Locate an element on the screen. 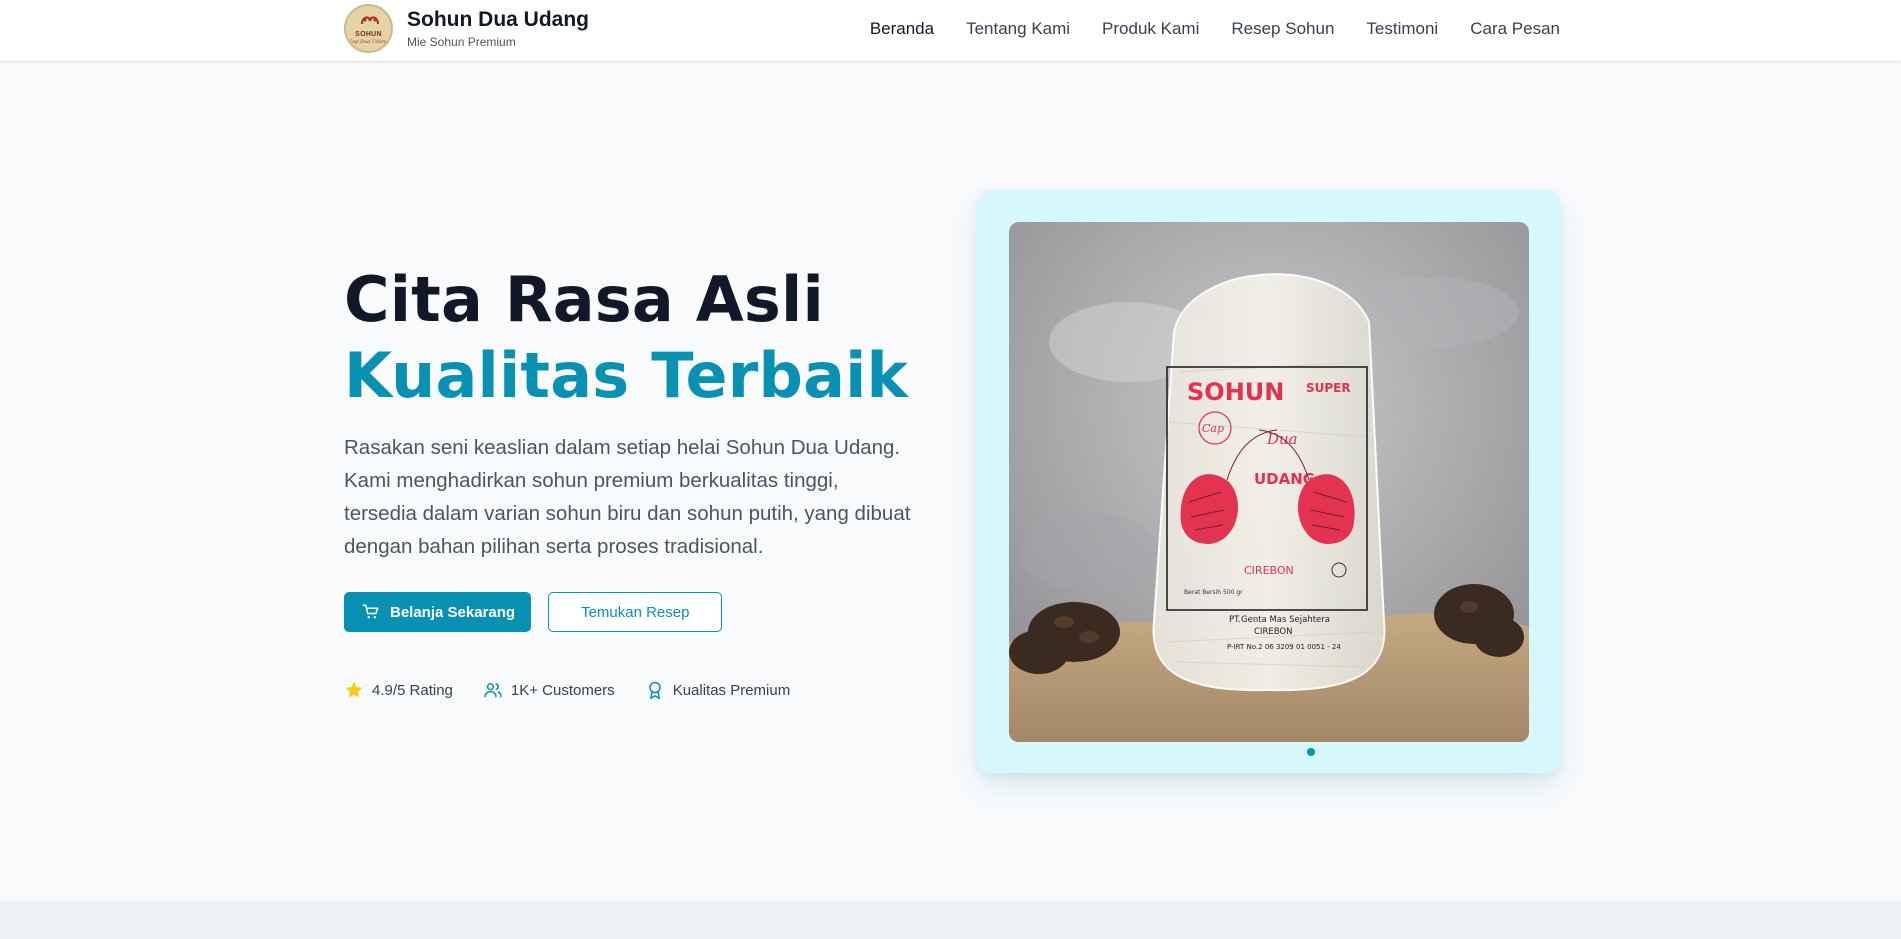  shop-now-label: Belanja Sekarang is located at coordinates (453, 612).